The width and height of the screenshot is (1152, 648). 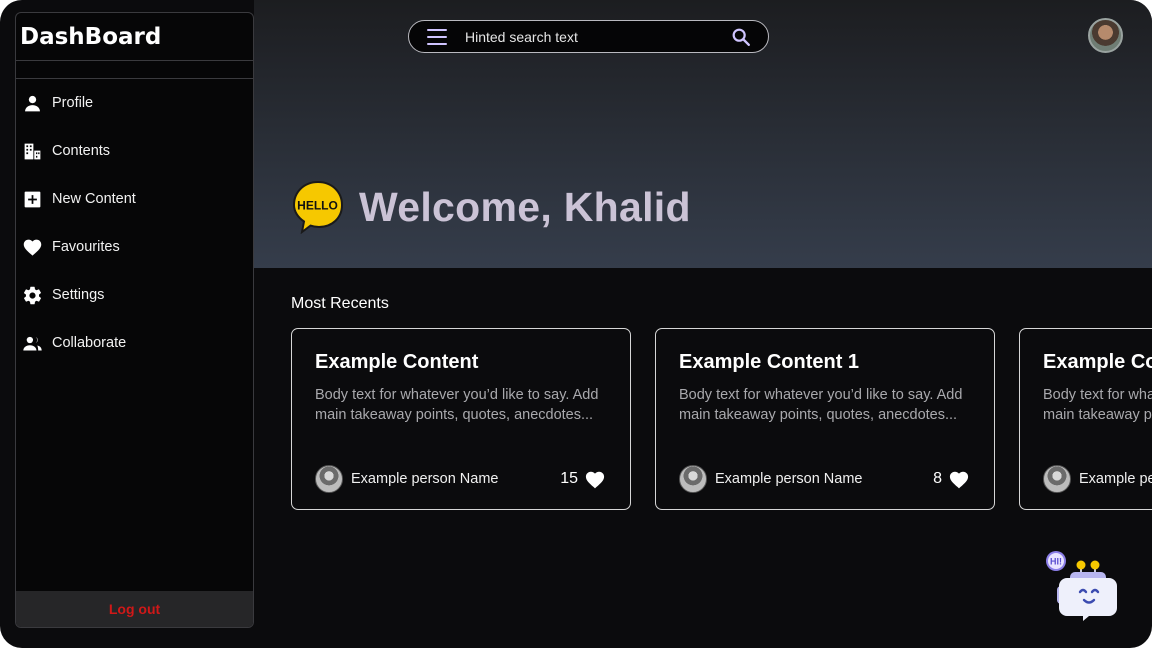 I want to click on sidebar-item-label: New Content, so click(x=94, y=199).